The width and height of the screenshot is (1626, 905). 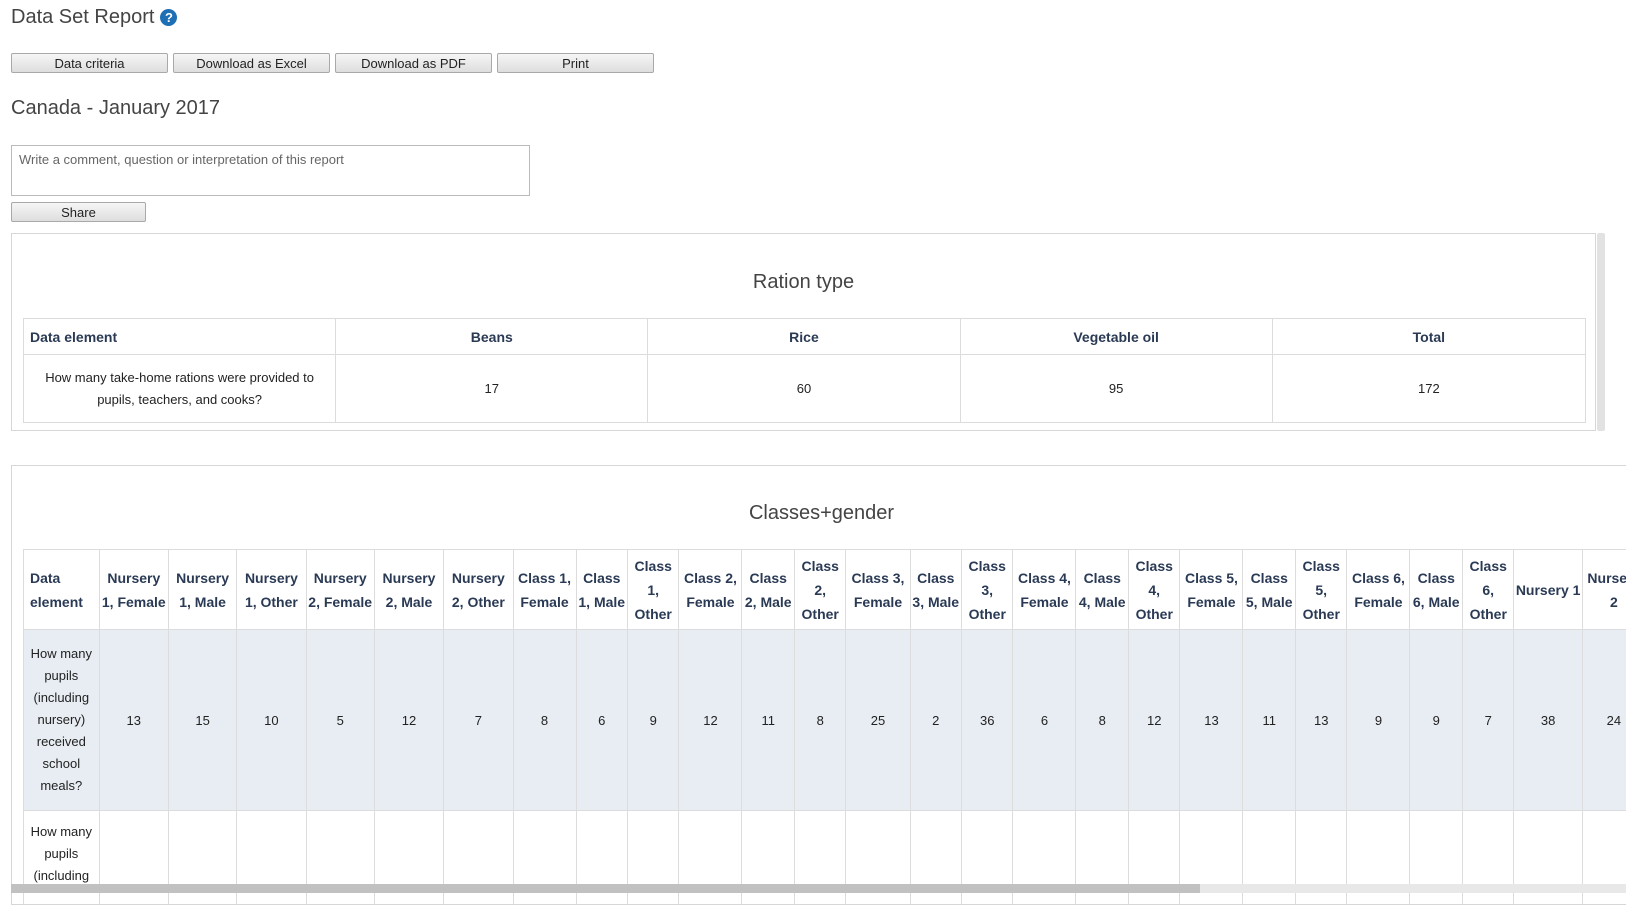 What do you see at coordinates (1116, 337) in the screenshot?
I see `column-header: Vegetable oil` at bounding box center [1116, 337].